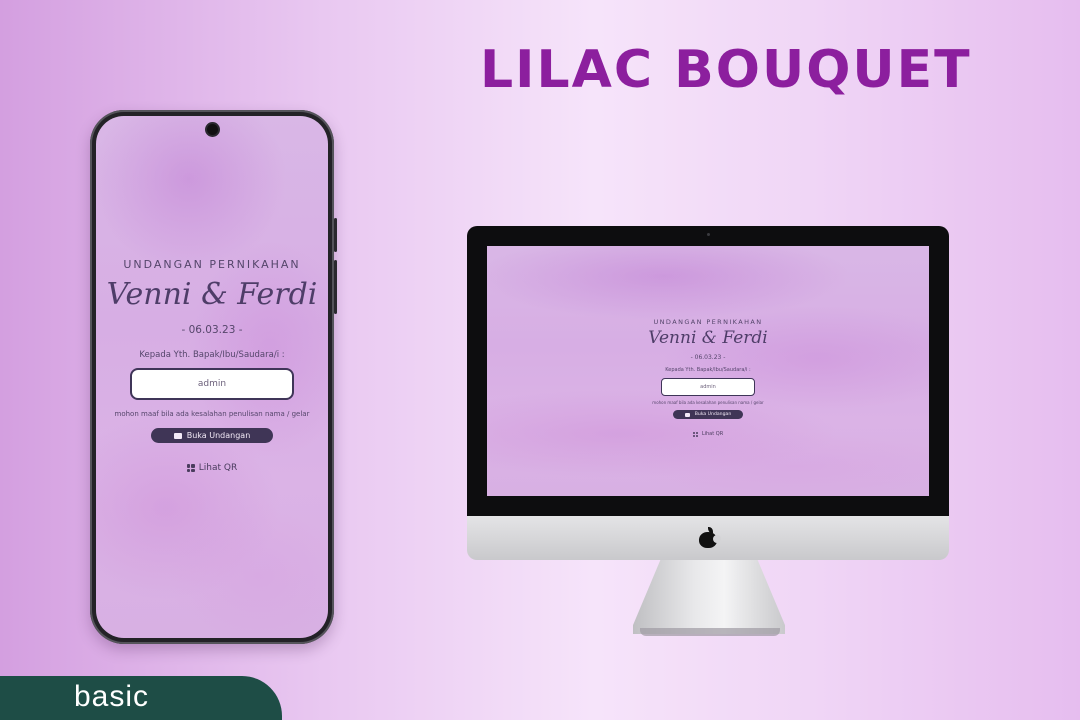 This screenshot has height=720, width=1080. I want to click on phone-volume-button, so click(335, 235).